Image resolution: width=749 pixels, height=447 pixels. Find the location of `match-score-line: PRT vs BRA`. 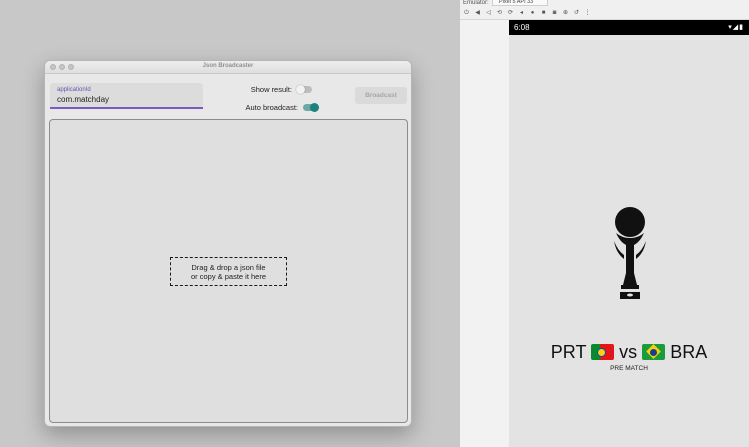

match-score-line: PRT vs BRA is located at coordinates (629, 352).